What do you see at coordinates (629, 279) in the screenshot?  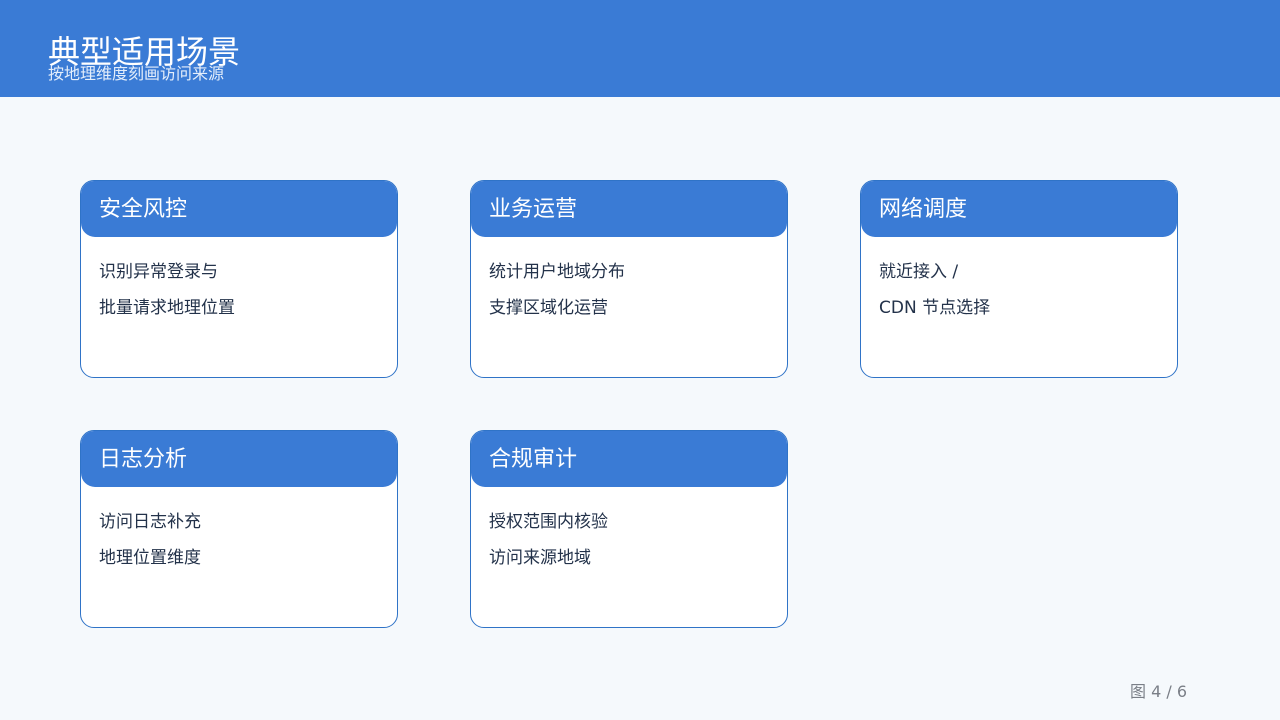 I see `scenario-card-operations: 业务运营 统计用户地域分布 支撑区域化运营` at bounding box center [629, 279].